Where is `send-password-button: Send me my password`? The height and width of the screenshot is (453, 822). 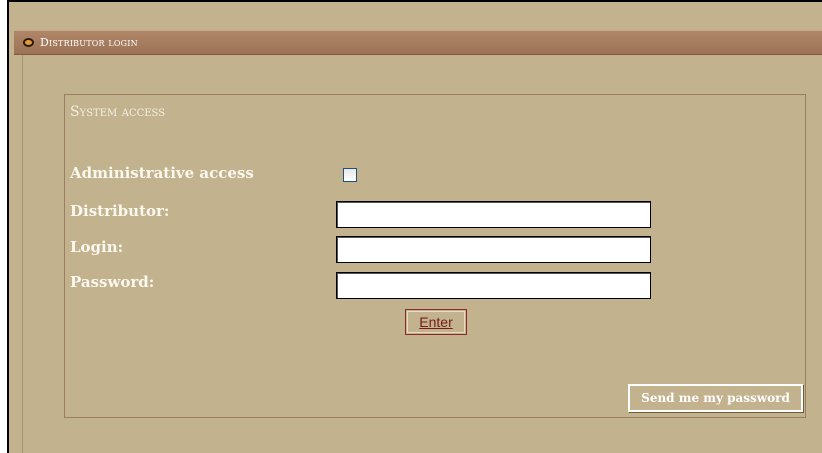 send-password-button: Send me my password is located at coordinates (715, 398).